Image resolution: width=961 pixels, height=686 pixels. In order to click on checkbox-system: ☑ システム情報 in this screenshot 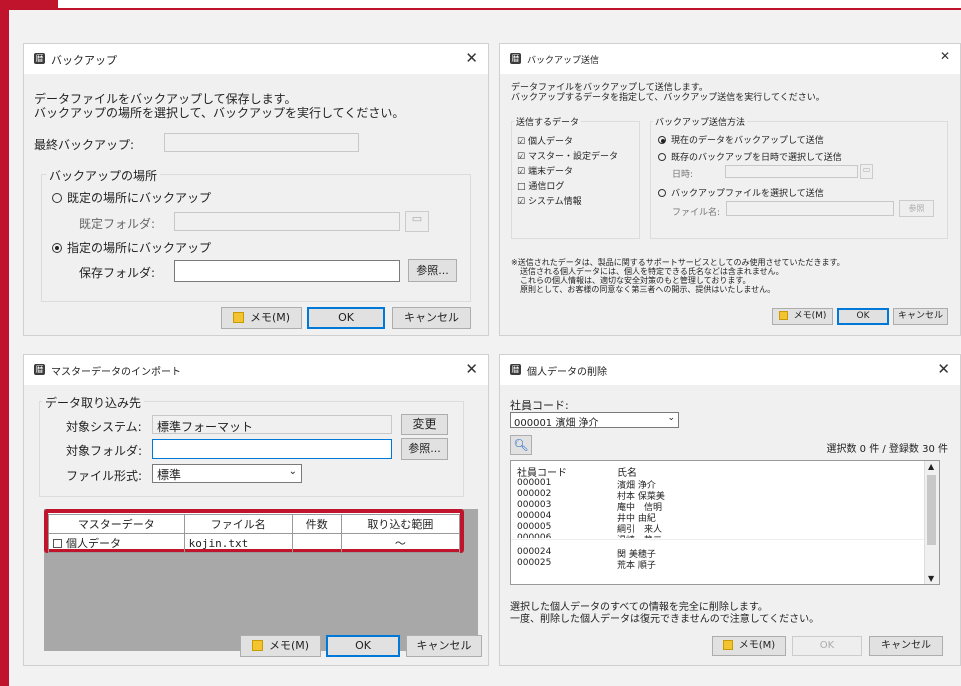, I will do `click(549, 200)`.